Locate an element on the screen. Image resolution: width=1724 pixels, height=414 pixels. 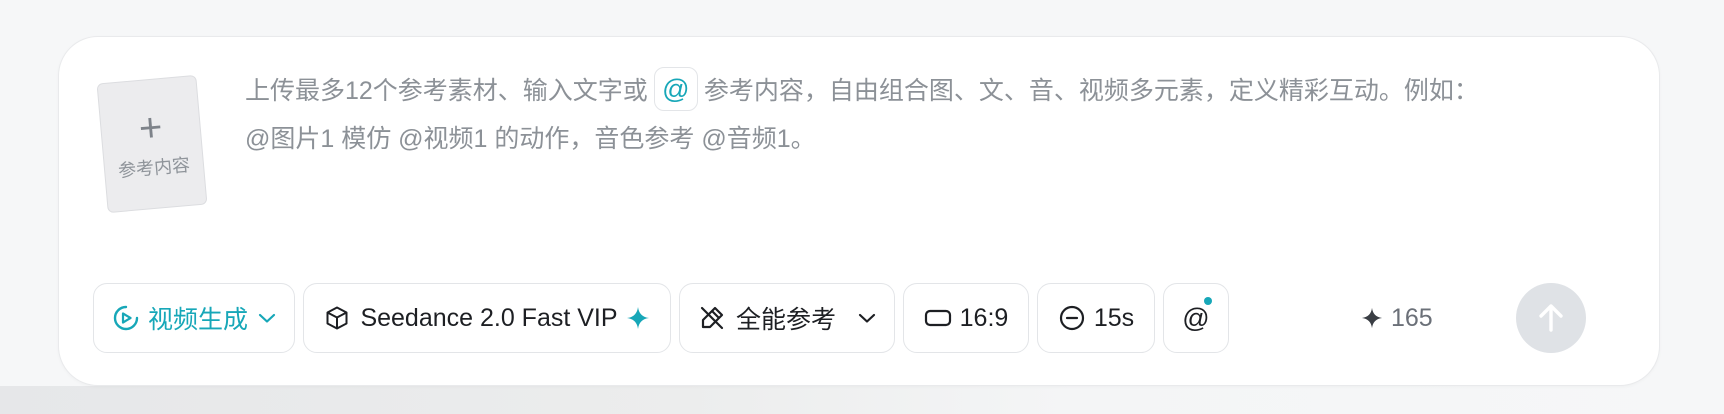
reference-upload-card: + 参考内容 is located at coordinates (152, 144).